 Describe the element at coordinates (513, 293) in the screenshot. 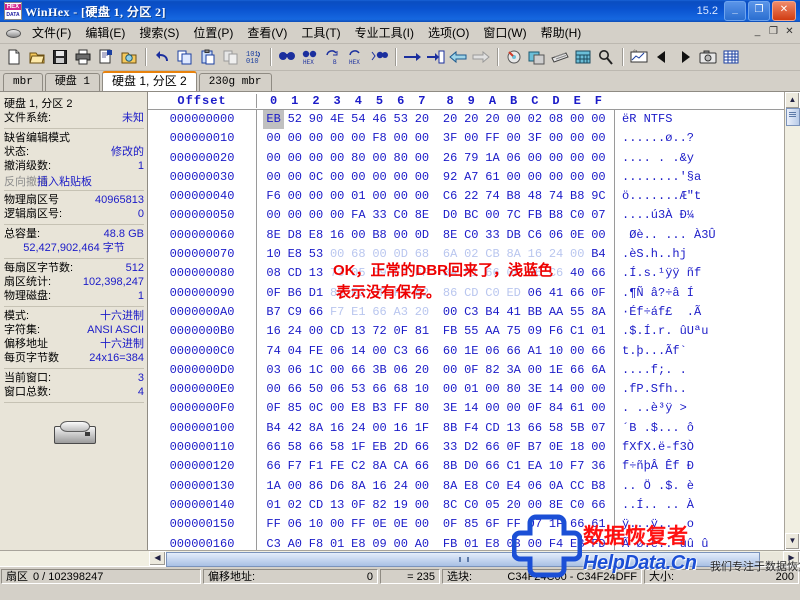

I see `hex-byte: ED` at that location.